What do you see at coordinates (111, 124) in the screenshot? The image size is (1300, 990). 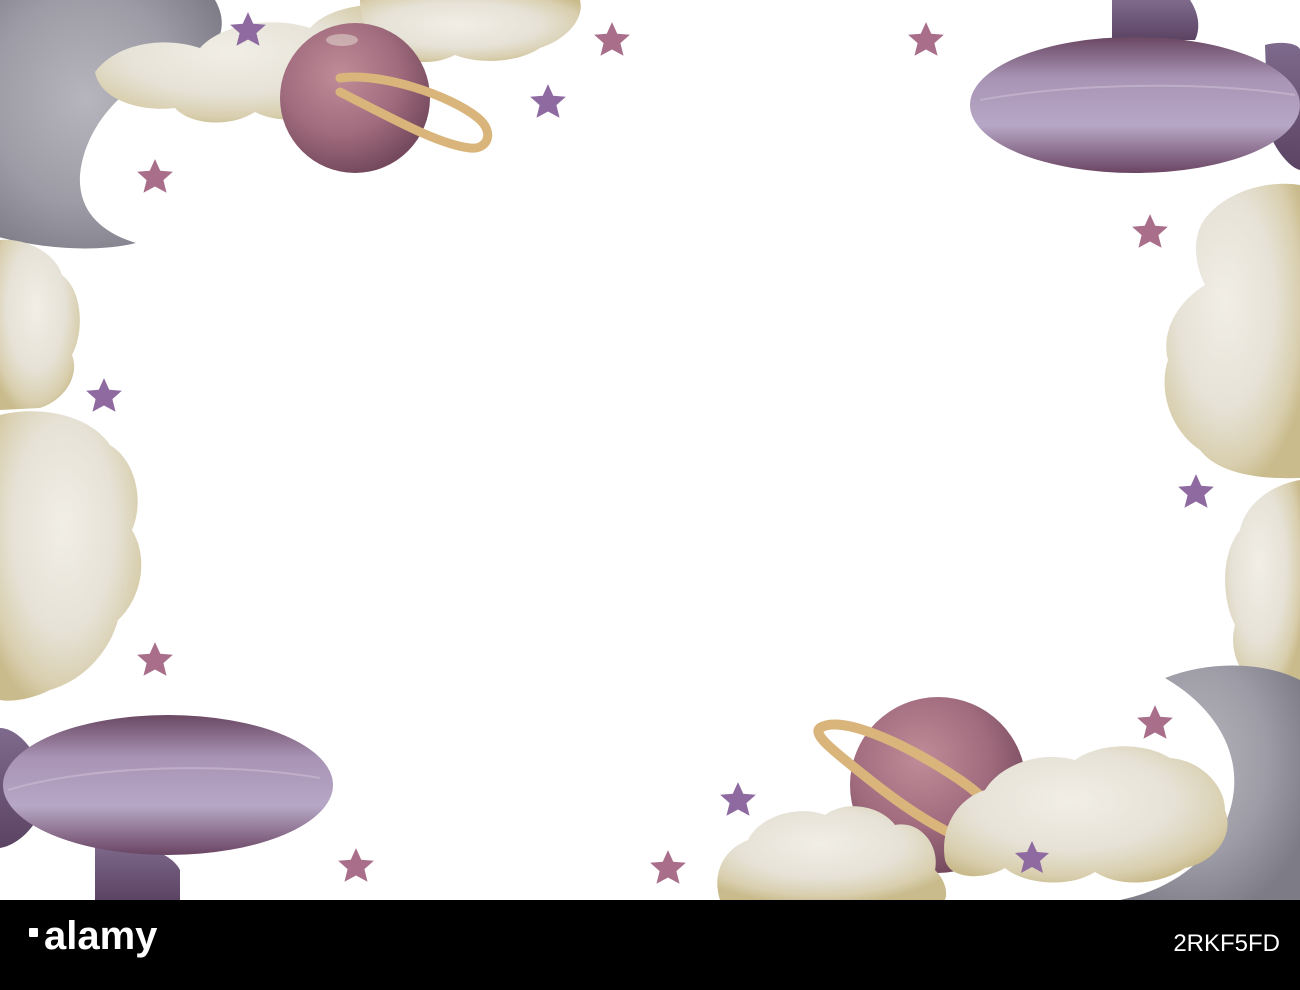 I see `top-left-moon` at bounding box center [111, 124].